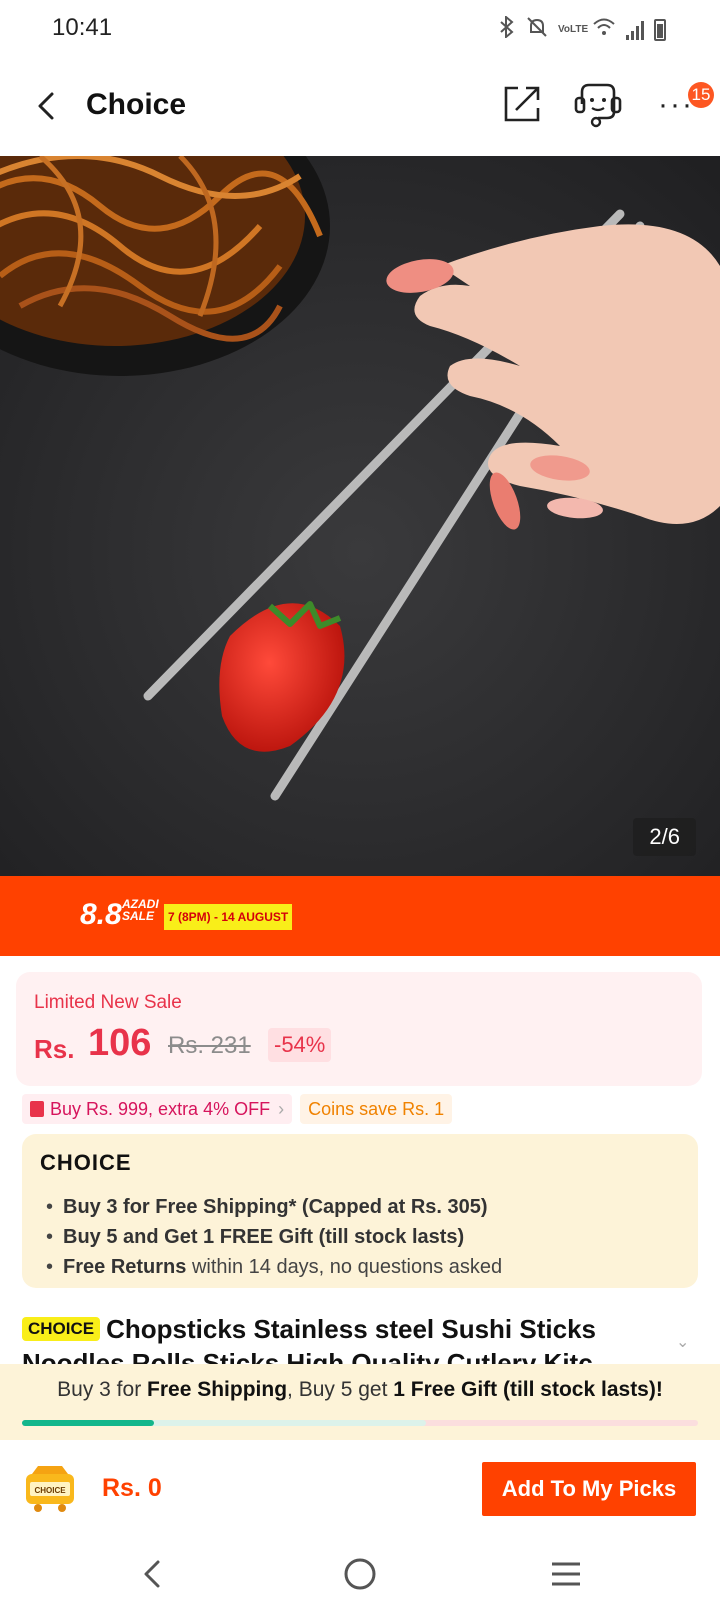 Image resolution: width=720 pixels, height=1612 pixels. I want to click on sale-dates: 7 (8PM) - 14 AUGUST, so click(228, 917).